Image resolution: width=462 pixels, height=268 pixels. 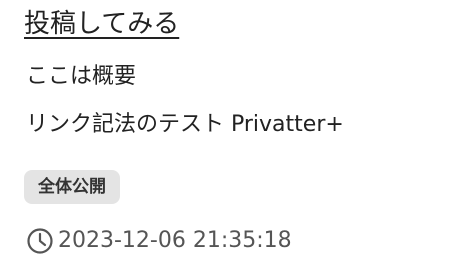 I want to click on post-title-link: 投稿してみる, so click(x=101, y=24).